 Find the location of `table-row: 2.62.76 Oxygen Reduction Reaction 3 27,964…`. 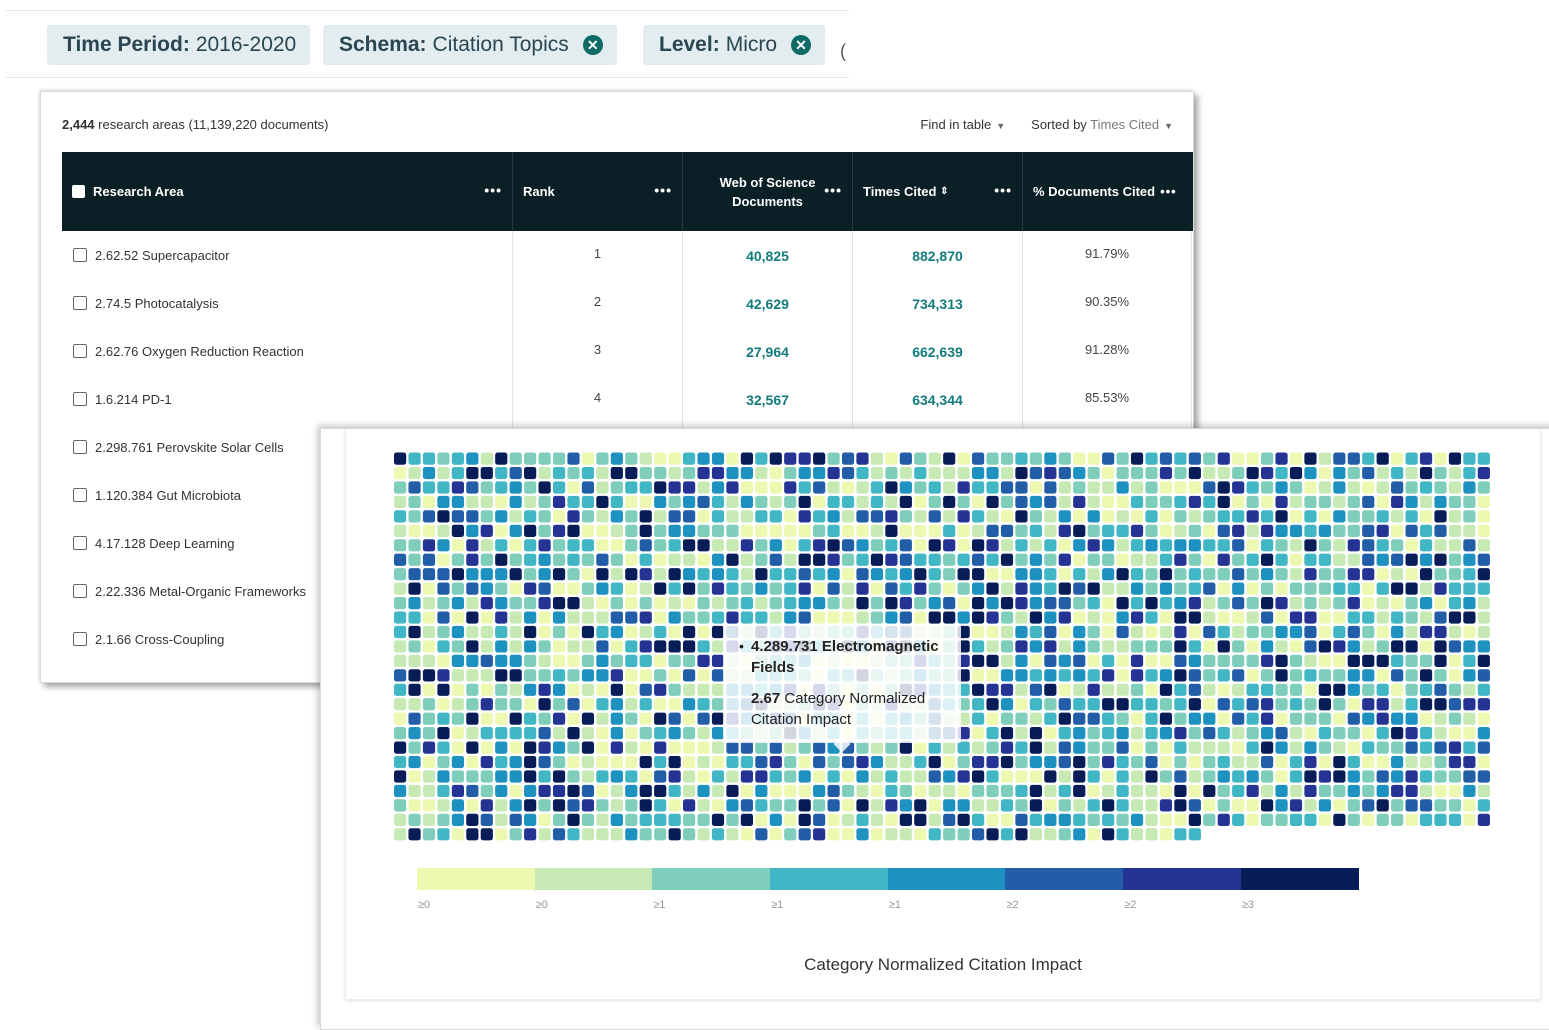

table-row: 2.62.76 Oxygen Reduction Reaction 3 27,964… is located at coordinates (627, 351).